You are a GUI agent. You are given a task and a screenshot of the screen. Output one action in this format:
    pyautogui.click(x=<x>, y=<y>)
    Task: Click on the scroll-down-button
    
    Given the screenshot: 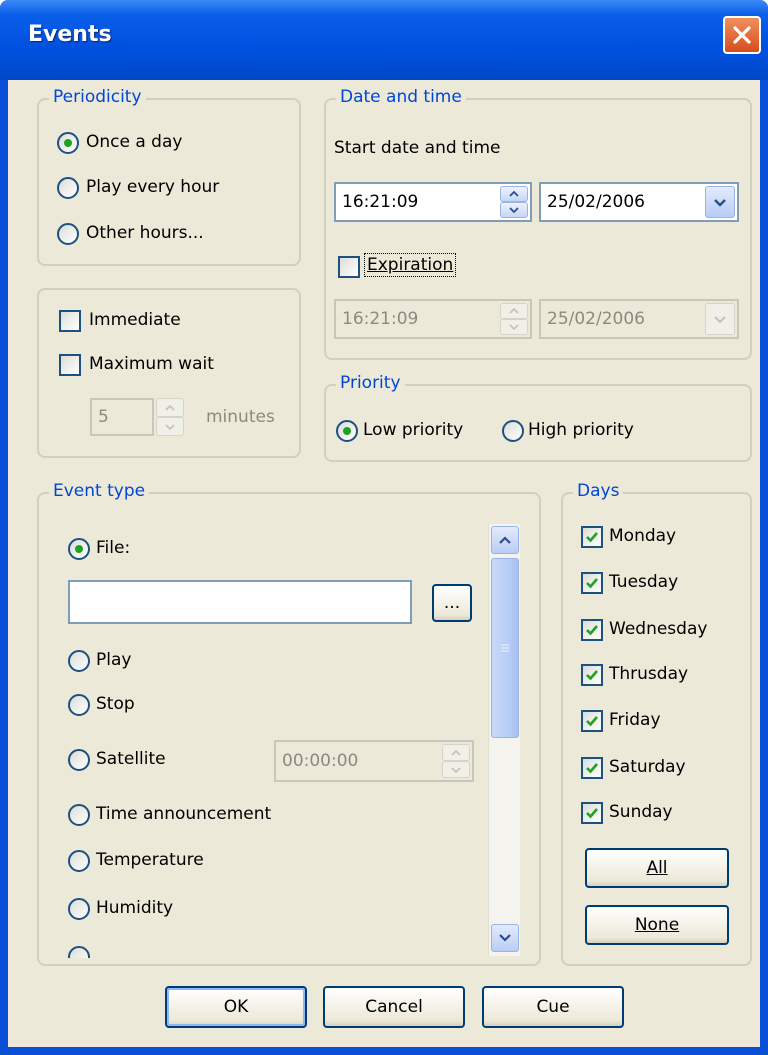 What is the action you would take?
    pyautogui.click(x=505, y=938)
    